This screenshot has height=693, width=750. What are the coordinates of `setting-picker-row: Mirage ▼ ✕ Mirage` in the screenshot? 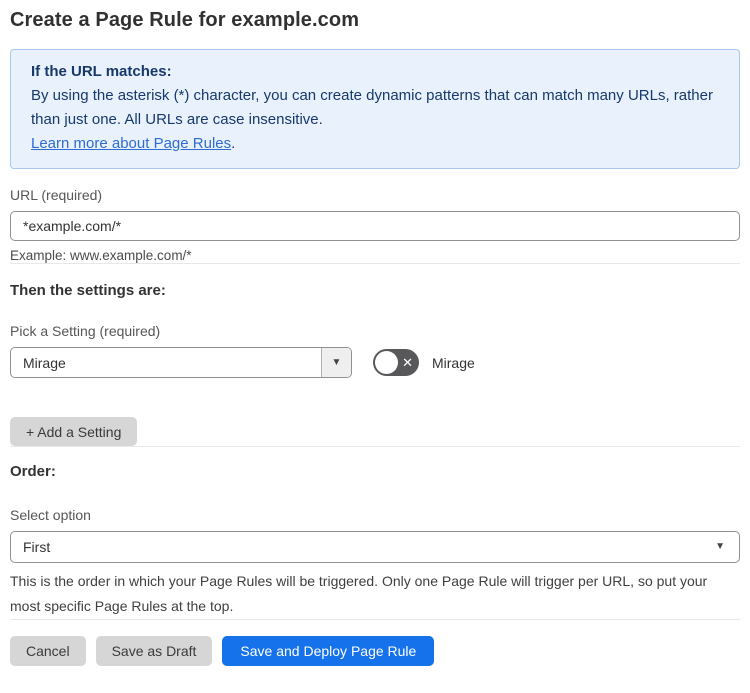 It's located at (375, 362).